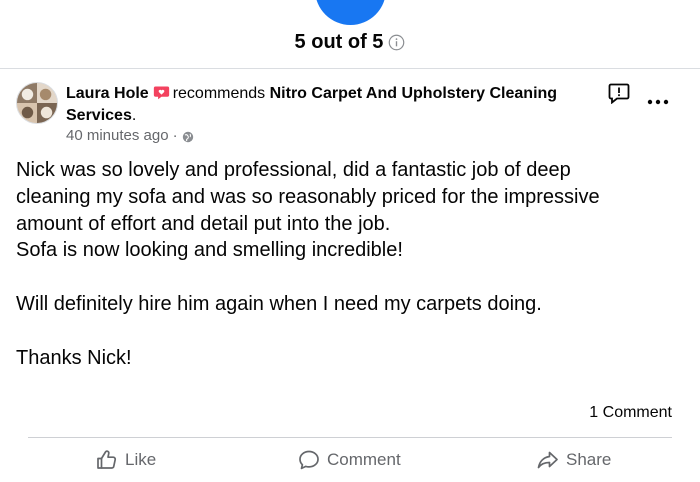 This screenshot has height=482, width=700. Describe the element at coordinates (219, 93) in the screenshot. I see `recommends-text: recommends` at that location.